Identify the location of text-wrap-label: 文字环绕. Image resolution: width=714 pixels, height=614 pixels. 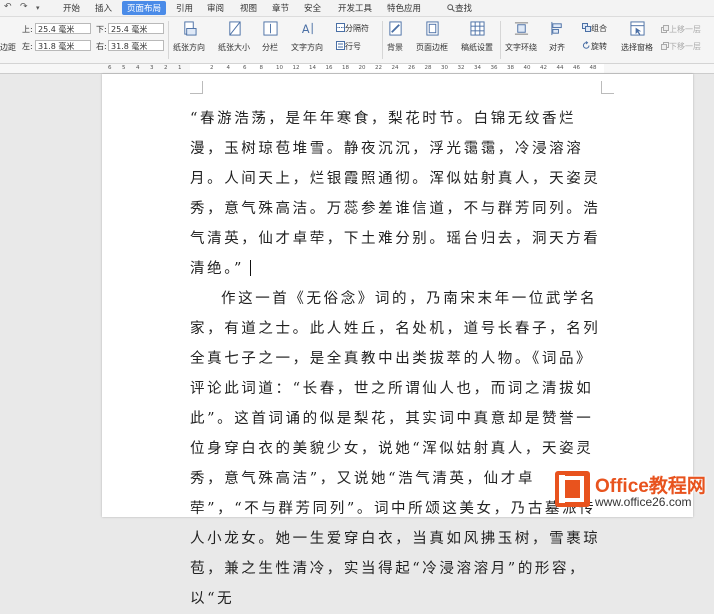
(521, 47).